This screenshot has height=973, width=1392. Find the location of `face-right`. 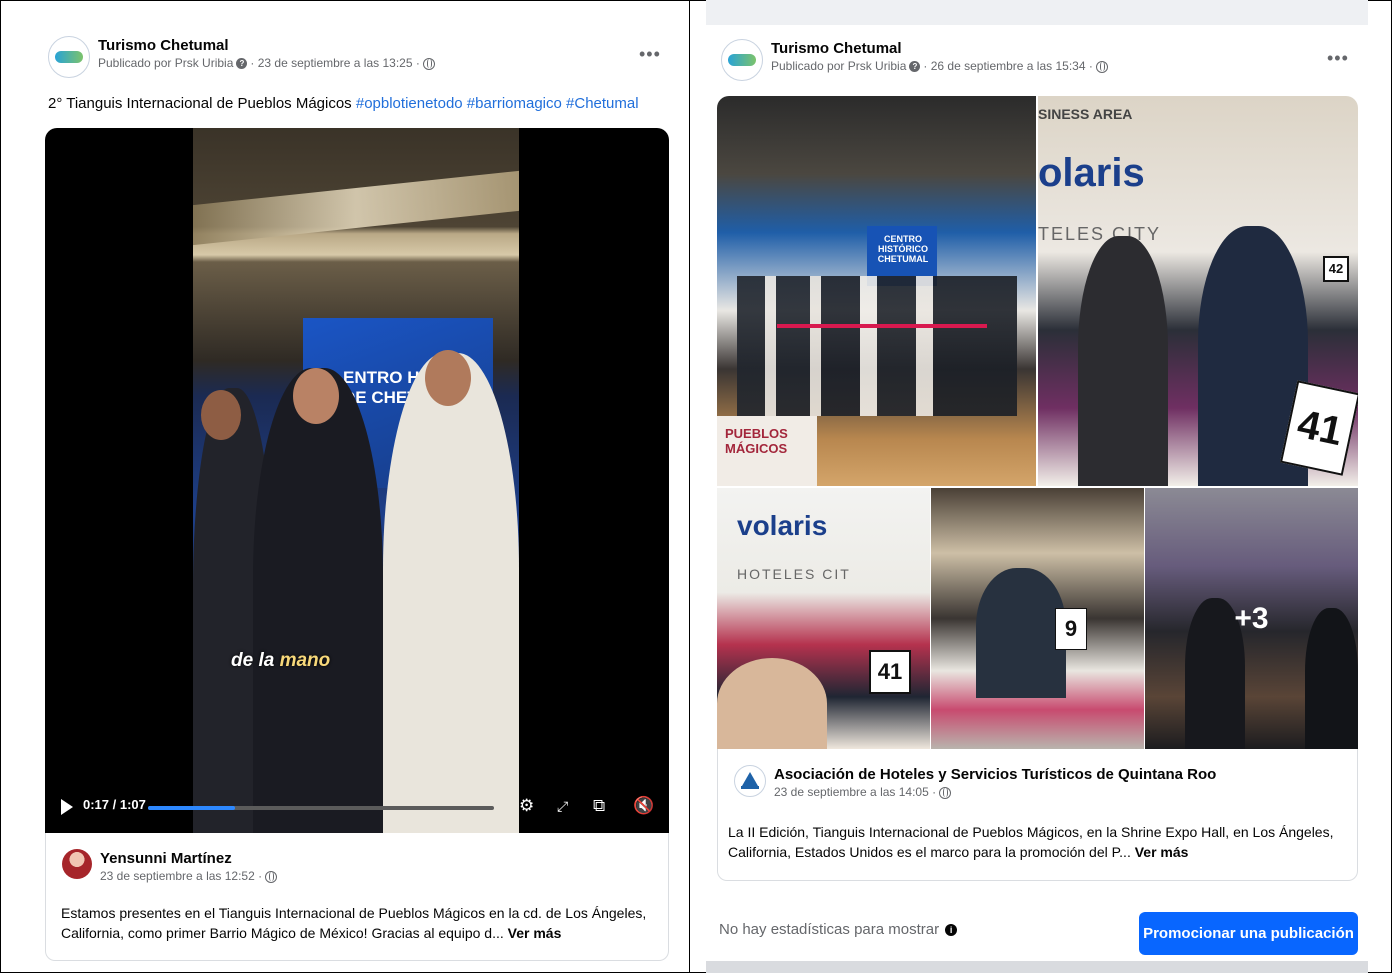

face-right is located at coordinates (448, 378).